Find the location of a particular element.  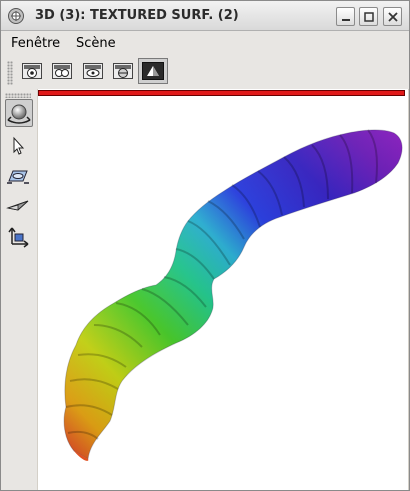

app-logo-icon is located at coordinates (16, 16).